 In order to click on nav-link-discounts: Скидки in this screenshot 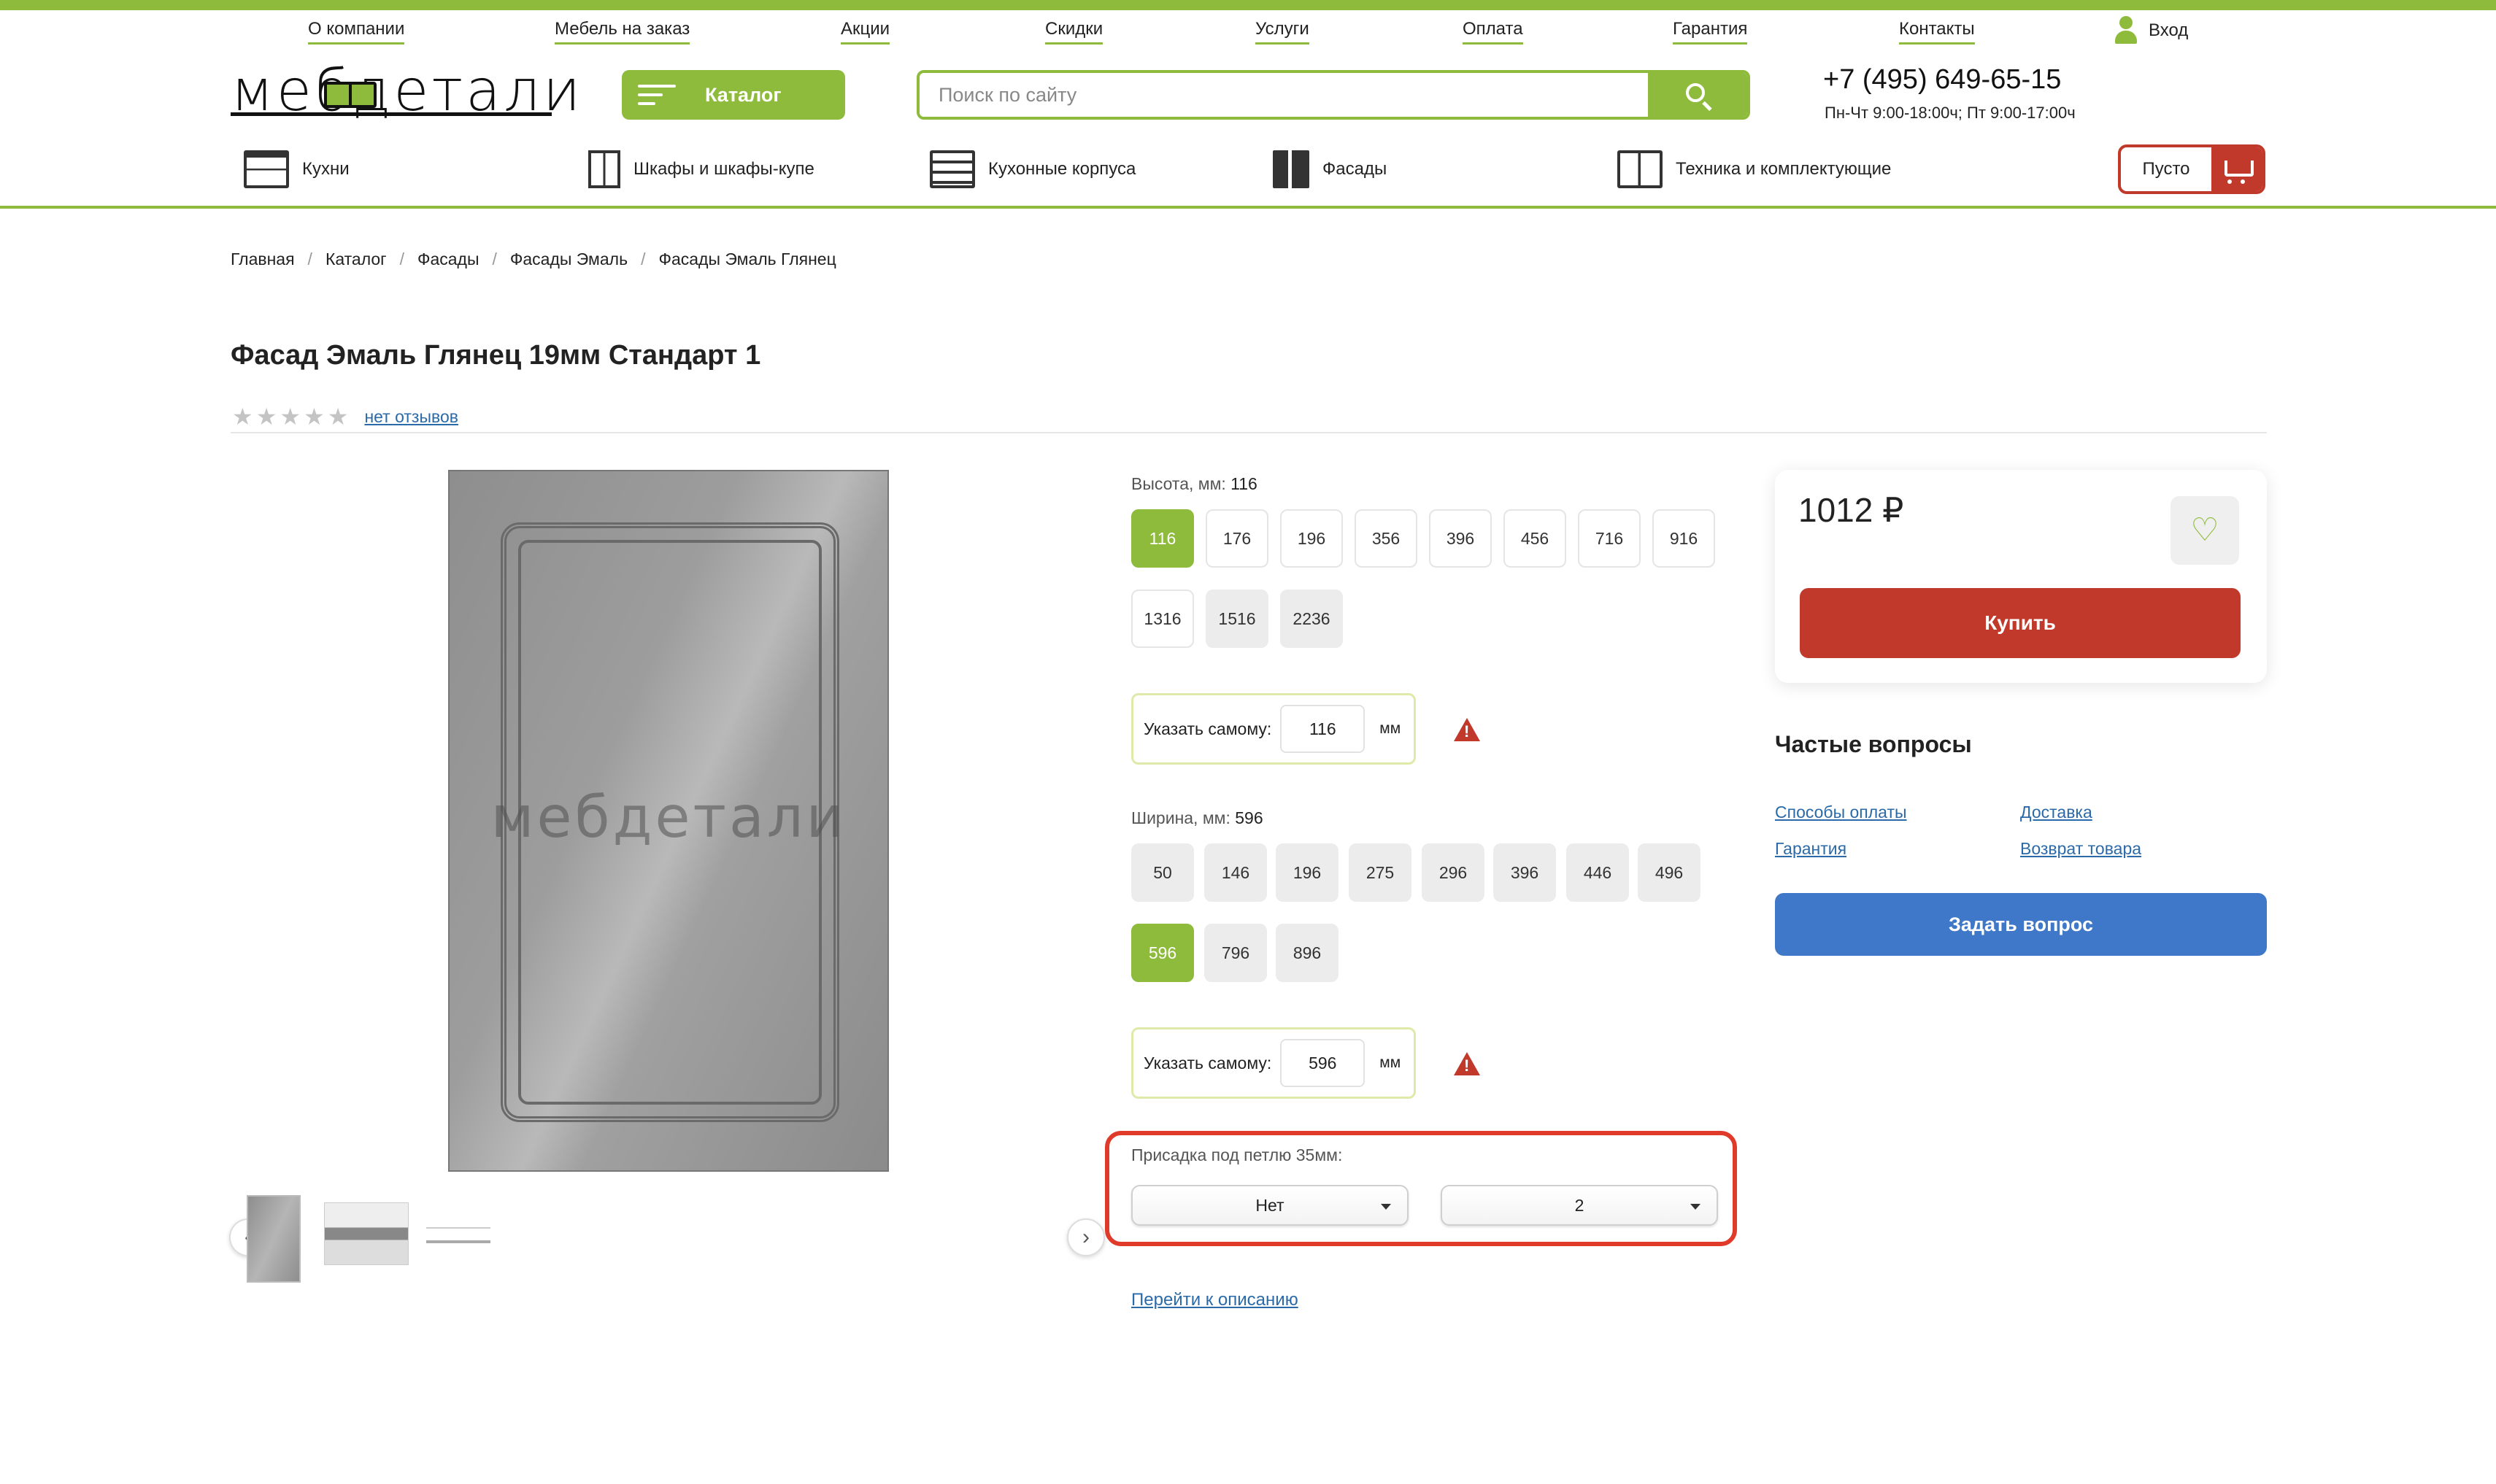, I will do `click(1074, 32)`.